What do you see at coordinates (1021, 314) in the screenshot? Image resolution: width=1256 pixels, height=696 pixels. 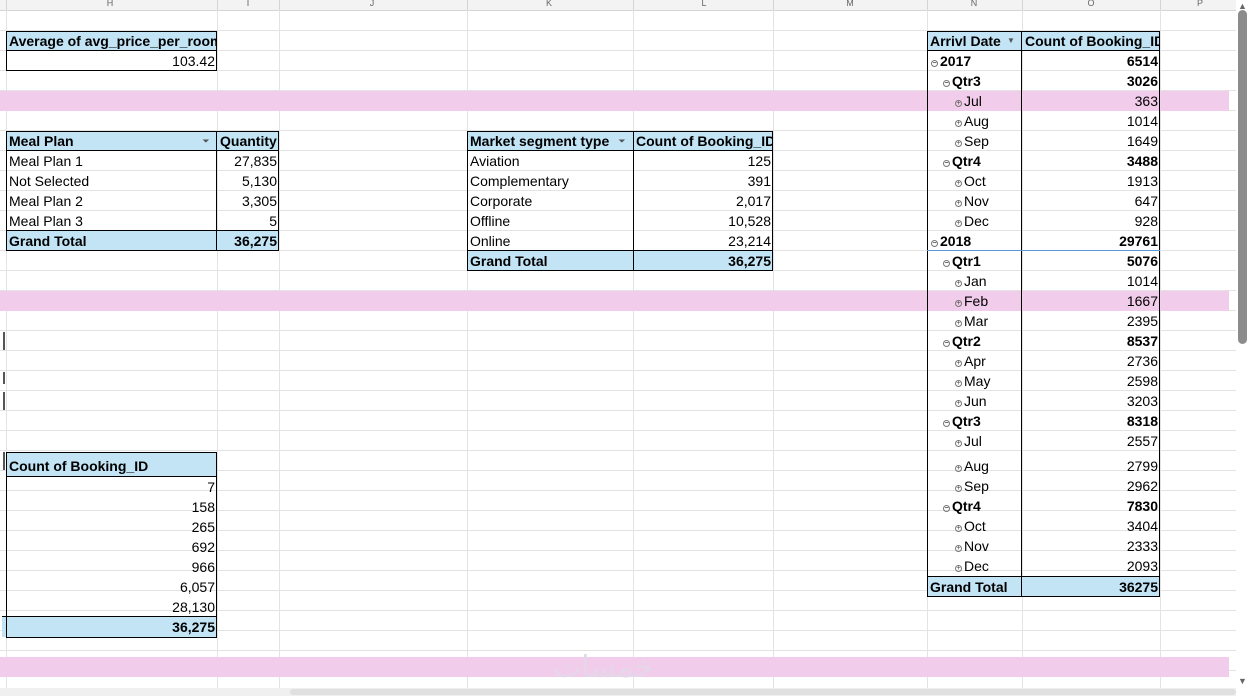 I see `date-pivot-col-divider` at bounding box center [1021, 314].